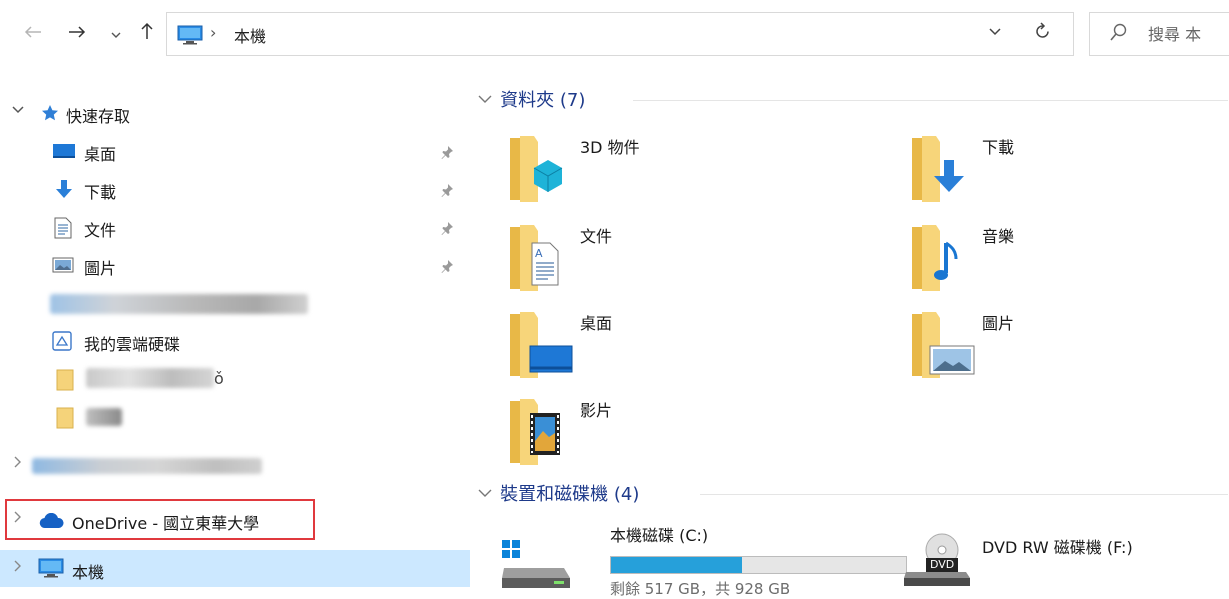  Describe the element at coordinates (596, 236) in the screenshot. I see `folder-tile-label: 文件` at that location.